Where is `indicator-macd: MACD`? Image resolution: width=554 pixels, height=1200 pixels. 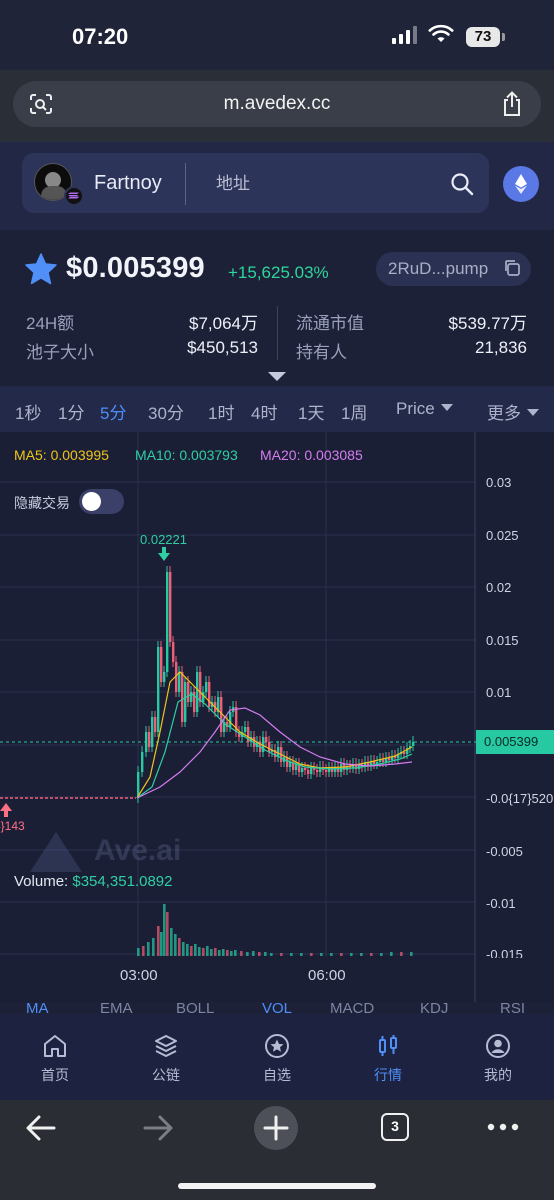 indicator-macd: MACD is located at coordinates (352, 1007).